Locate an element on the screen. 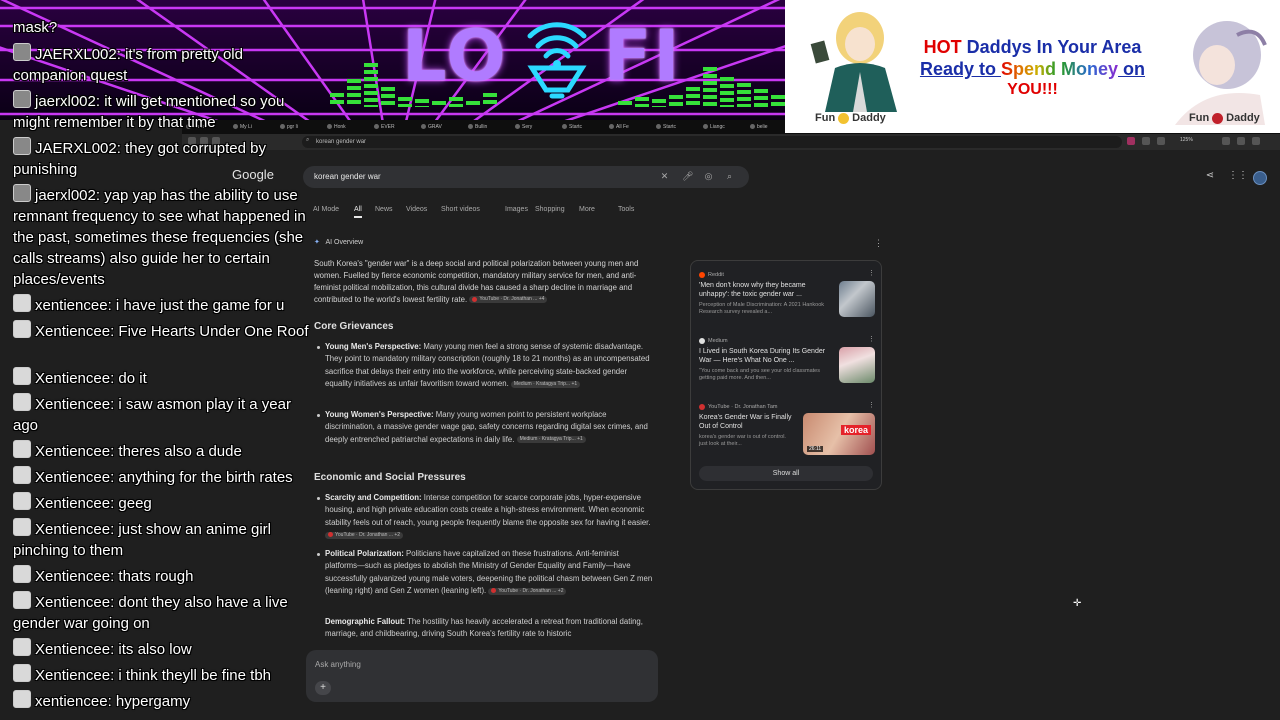 The width and height of the screenshot is (1280, 720). devil-emoji-icon is located at coordinates (1218, 118).